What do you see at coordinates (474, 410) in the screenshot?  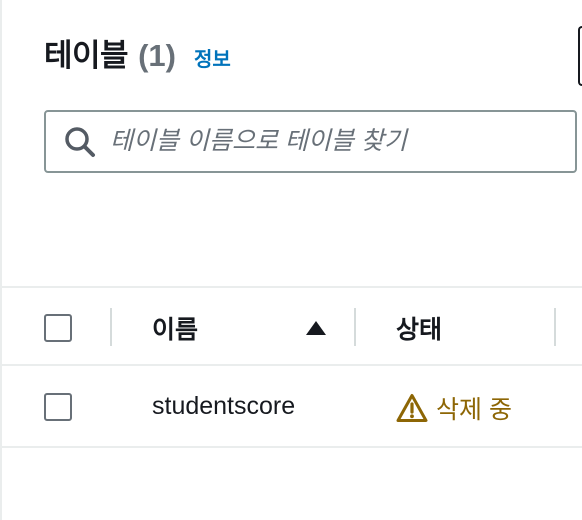 I see `status-text: 삭제 중` at bounding box center [474, 410].